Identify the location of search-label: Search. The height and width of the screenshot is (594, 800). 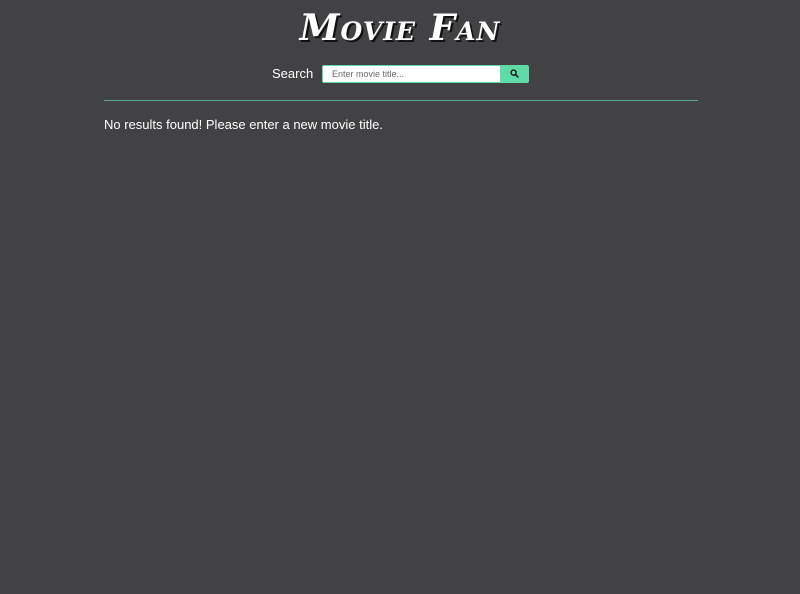
(293, 73).